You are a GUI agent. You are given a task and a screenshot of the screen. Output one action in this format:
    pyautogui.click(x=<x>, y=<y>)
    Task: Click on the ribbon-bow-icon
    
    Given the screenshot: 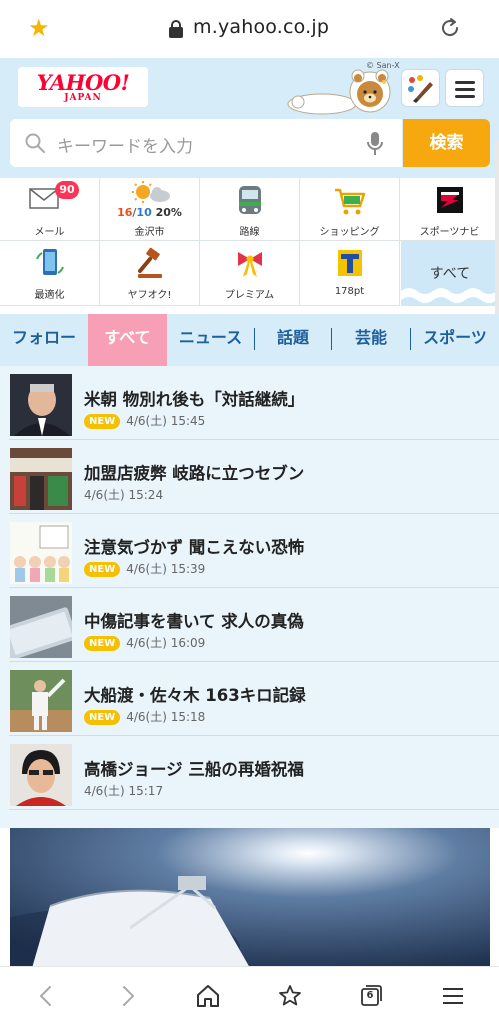 What is the action you would take?
    pyautogui.click(x=249, y=264)
    